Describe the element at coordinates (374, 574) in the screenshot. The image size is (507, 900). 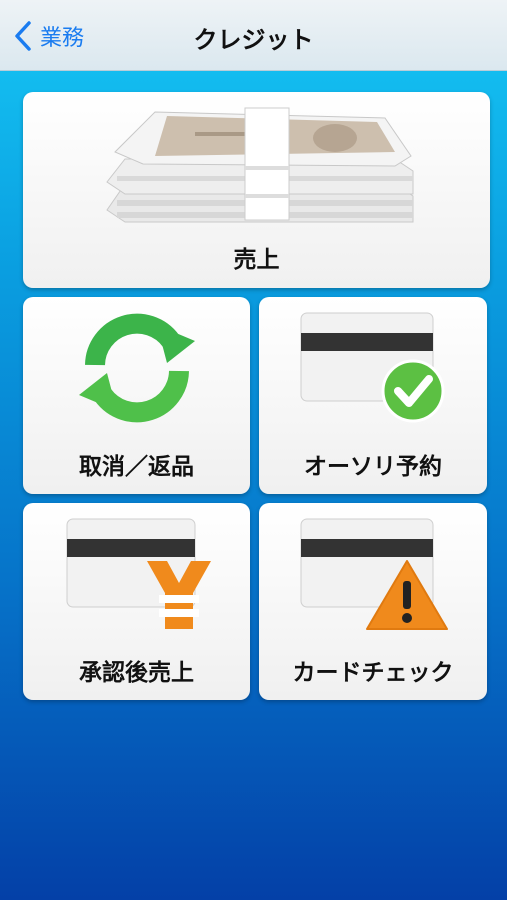
I see `card-warning-icon` at that location.